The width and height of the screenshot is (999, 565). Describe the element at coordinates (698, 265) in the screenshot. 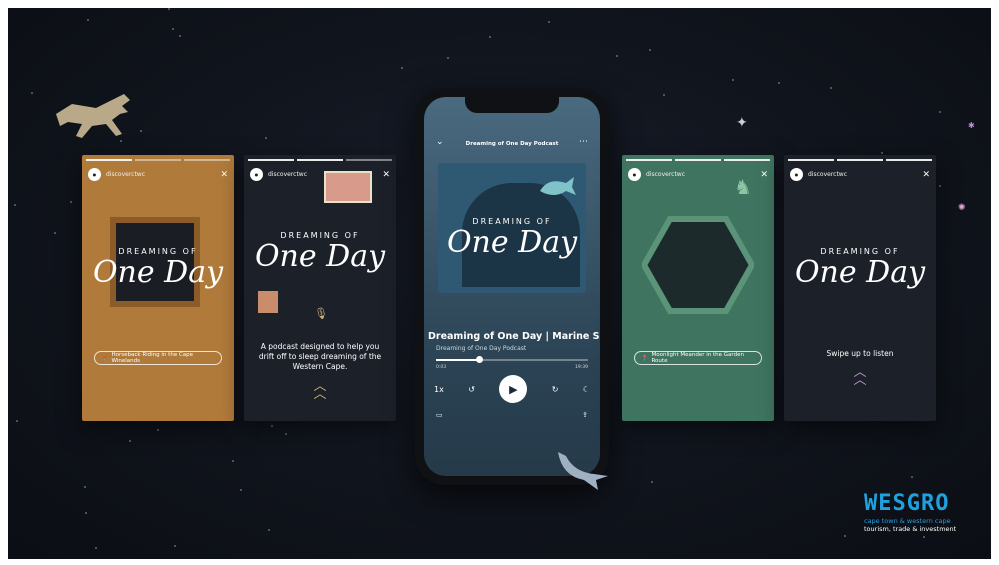

I see `hexagon-window` at that location.